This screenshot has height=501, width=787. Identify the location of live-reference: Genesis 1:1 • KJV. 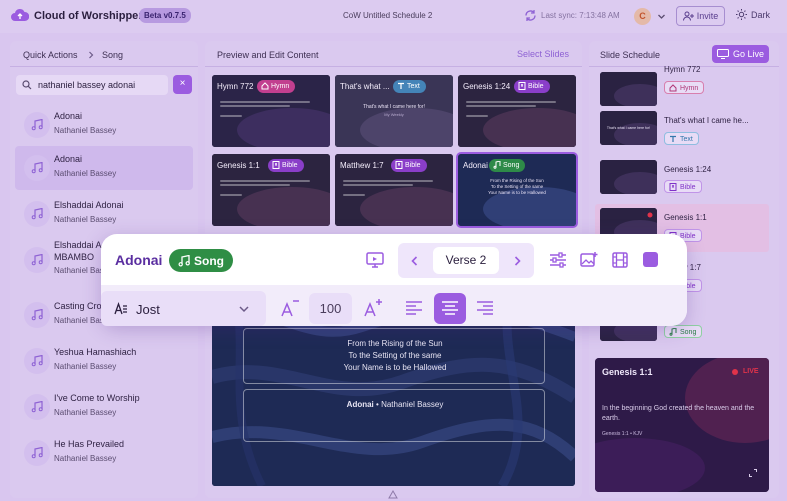
(622, 434).